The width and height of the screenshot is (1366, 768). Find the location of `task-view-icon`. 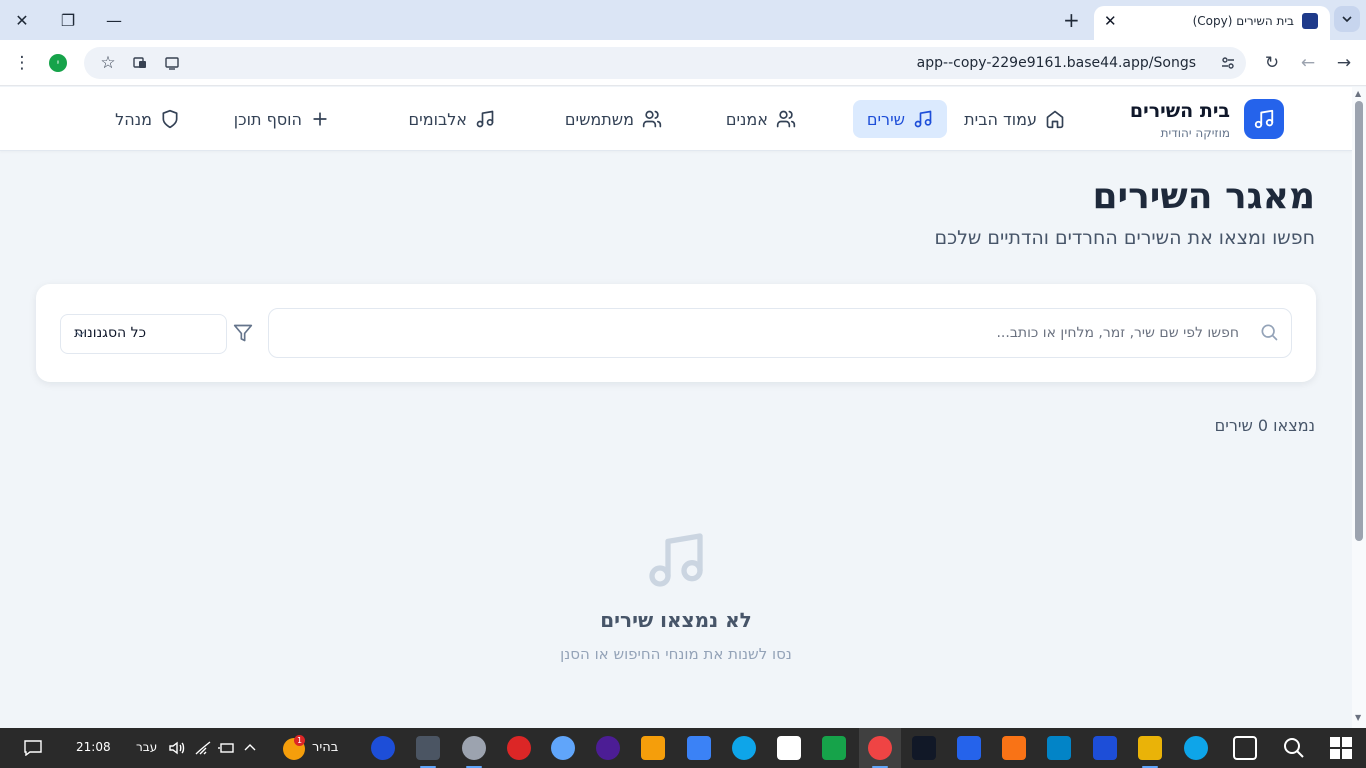

task-view-icon is located at coordinates (1245, 748).